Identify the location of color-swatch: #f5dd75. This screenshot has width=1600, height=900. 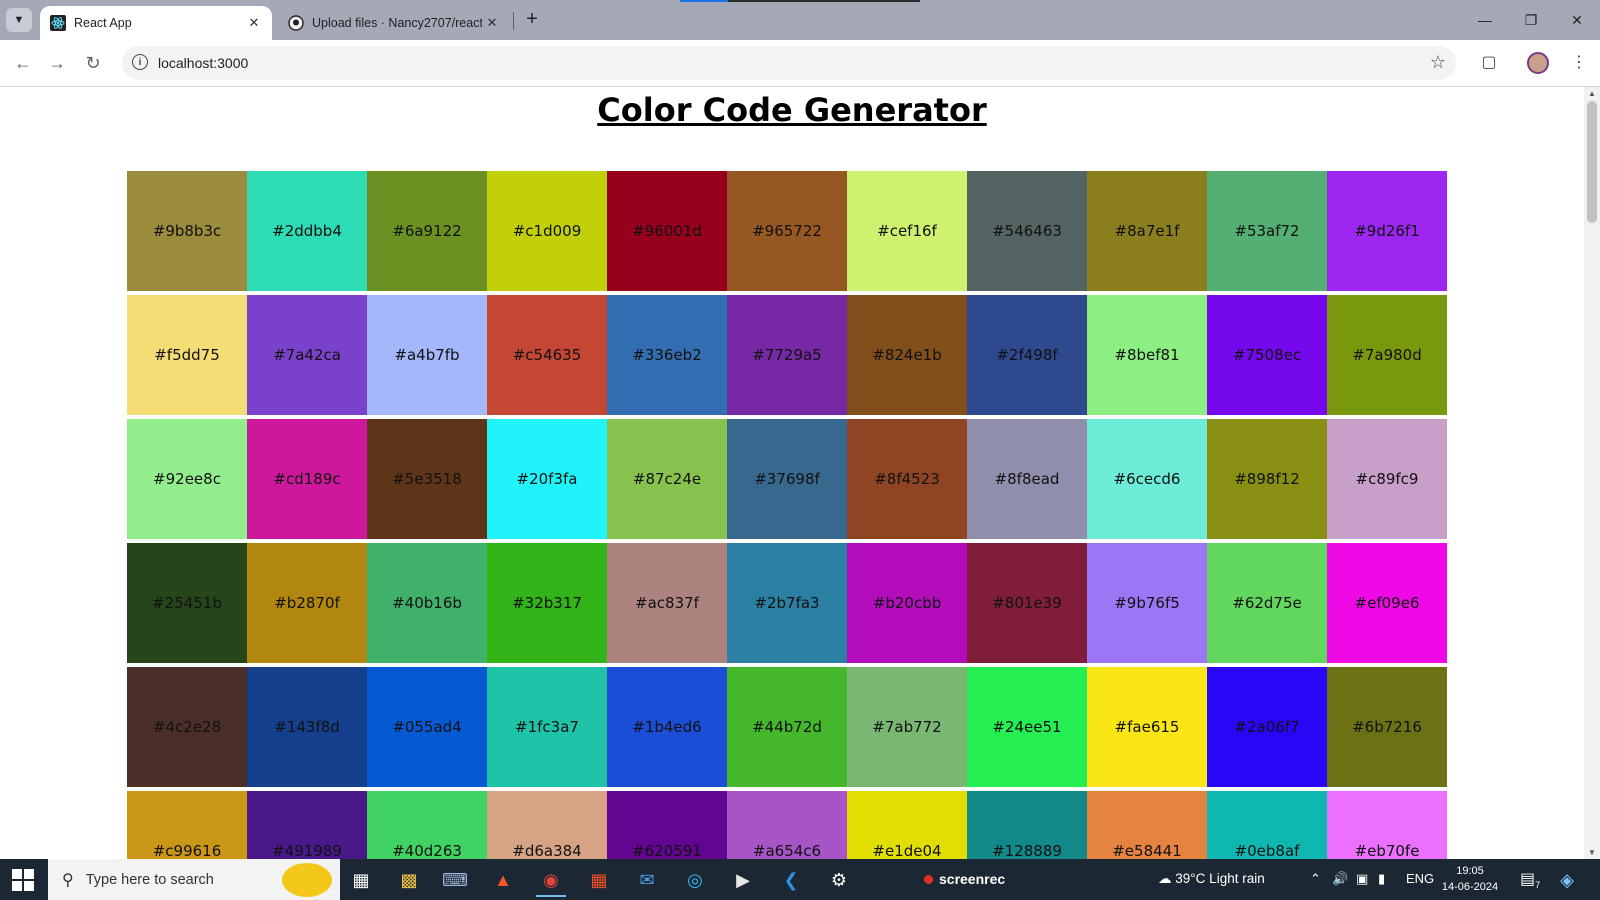
(187, 355).